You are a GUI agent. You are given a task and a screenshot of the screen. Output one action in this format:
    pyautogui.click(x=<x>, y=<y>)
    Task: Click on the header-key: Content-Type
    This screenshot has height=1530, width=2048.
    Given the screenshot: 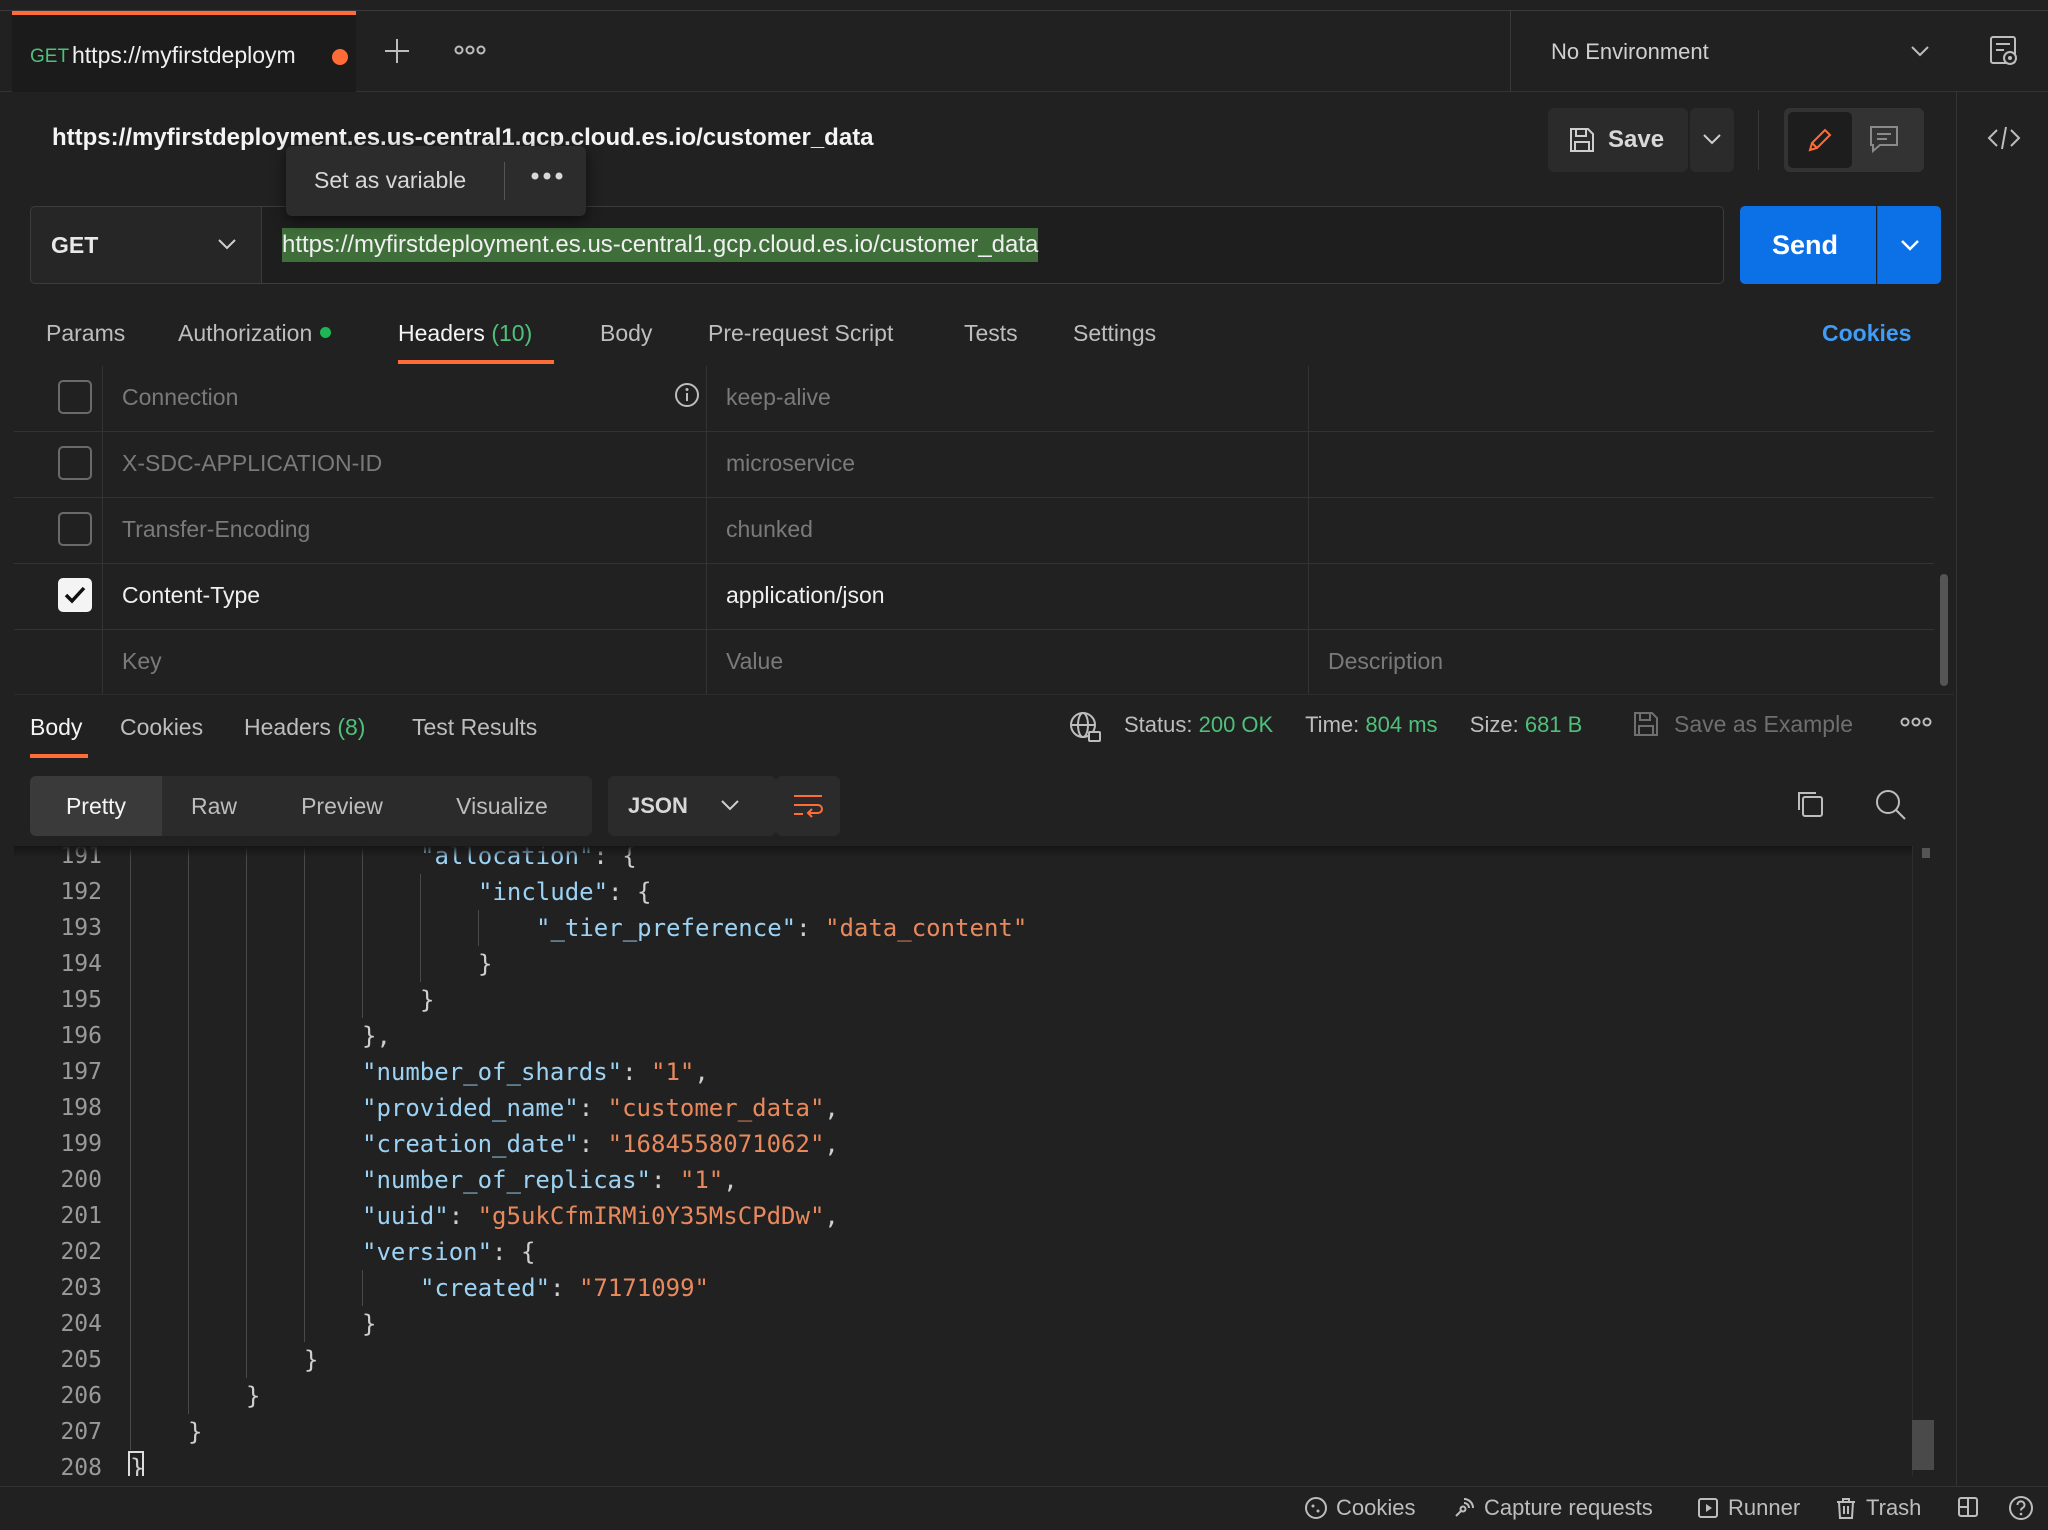 What is the action you would take?
    pyautogui.click(x=191, y=595)
    